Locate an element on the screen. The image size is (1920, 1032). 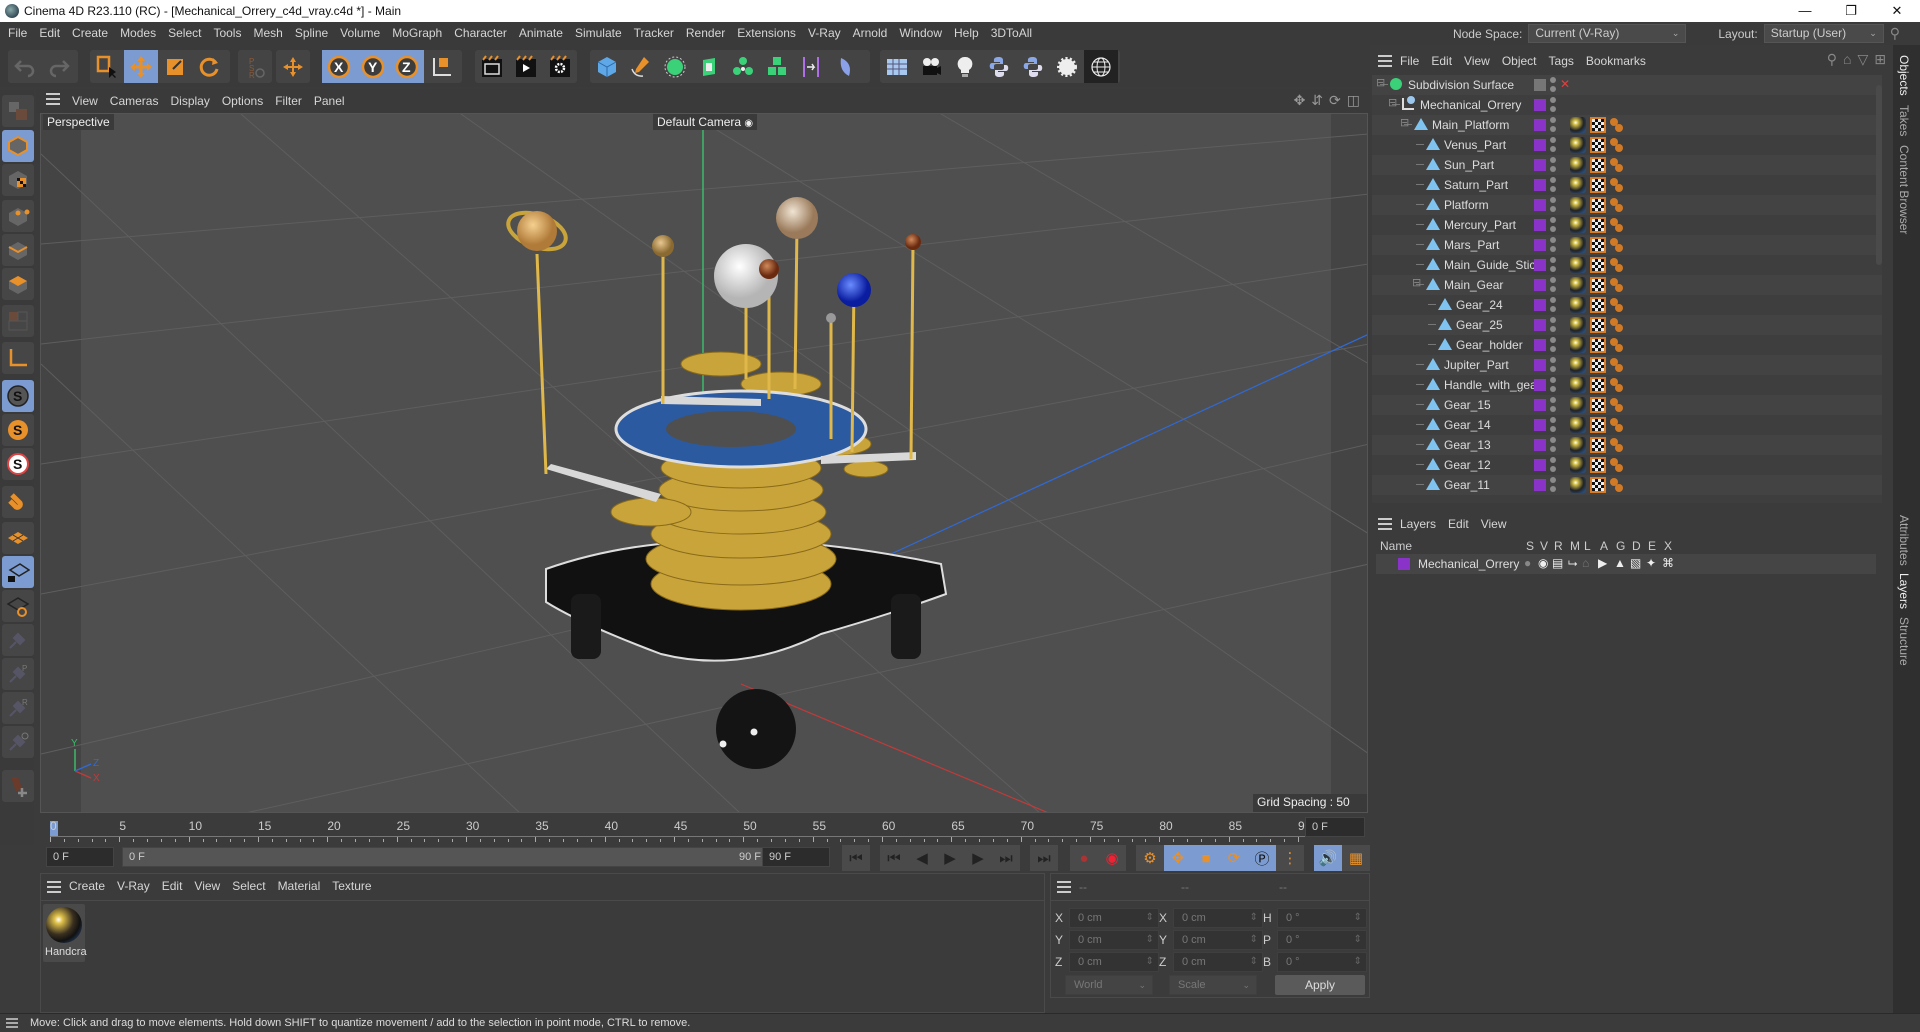
camera-label: Default Camera ◉ is located at coordinates (705, 122).